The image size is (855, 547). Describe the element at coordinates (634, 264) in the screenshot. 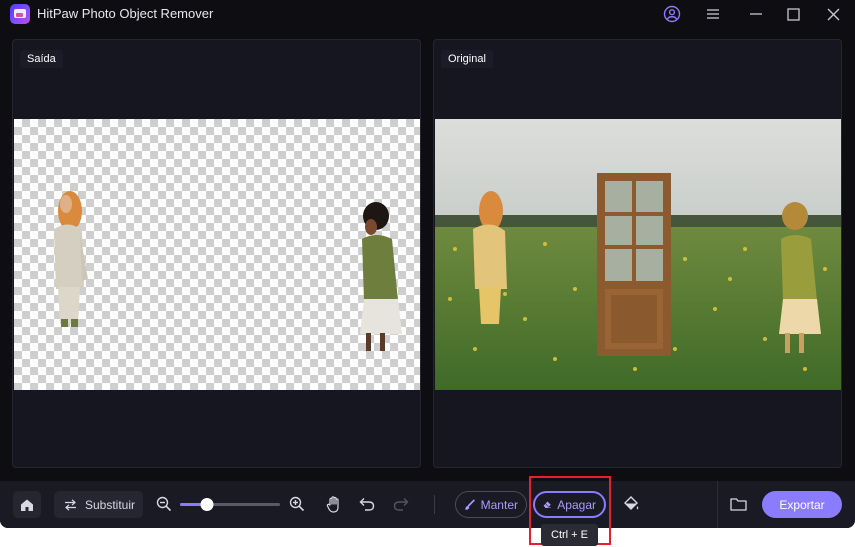

I see `wooden-door` at that location.